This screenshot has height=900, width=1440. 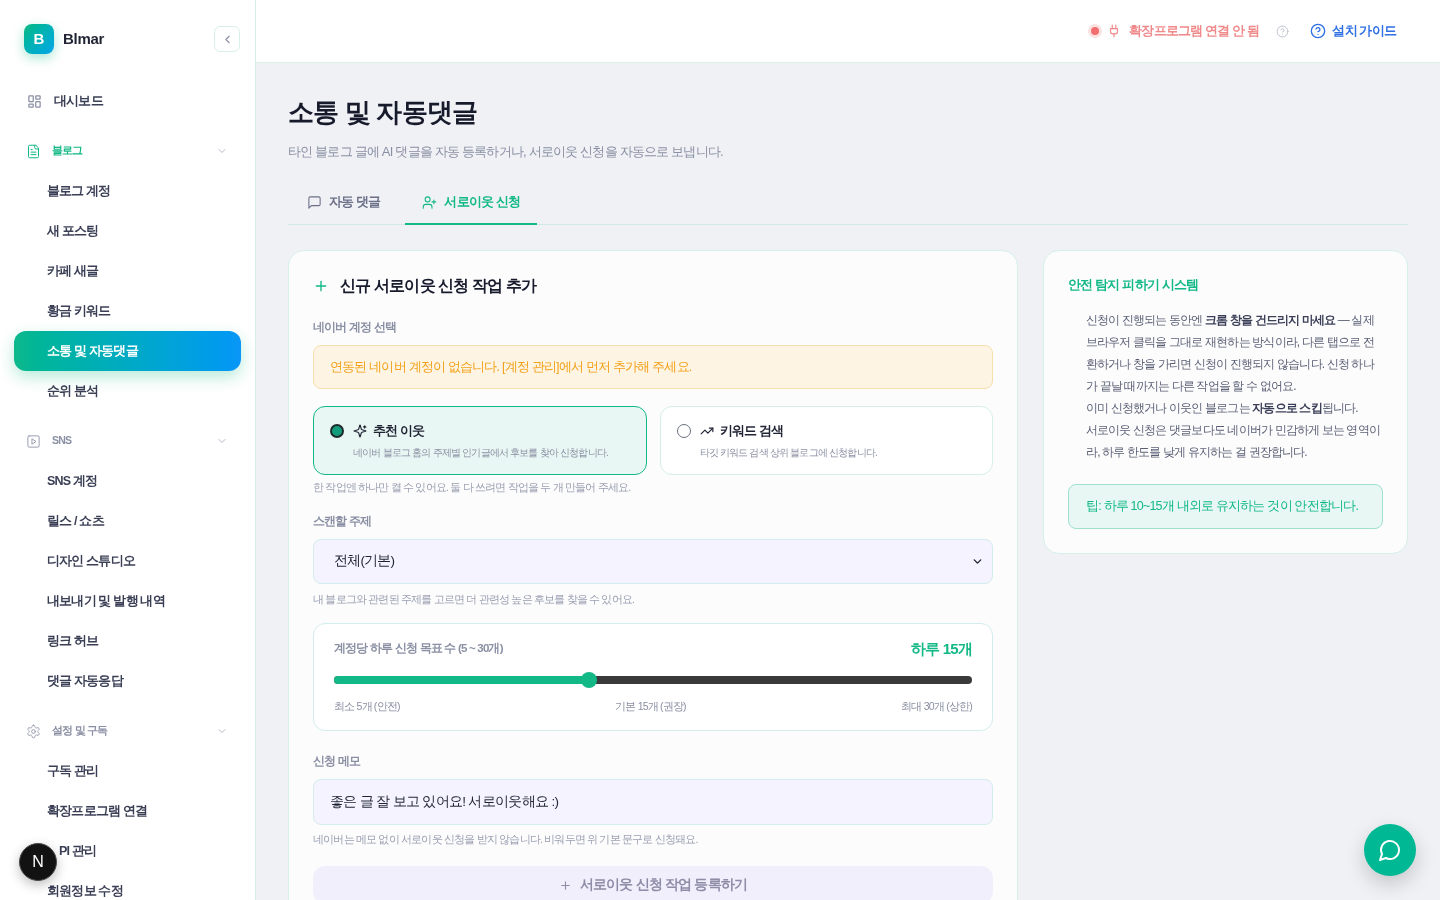 I want to click on option-description: 타깃 키워드 검색 상위 블로그에 신청합니다., so click(x=788, y=453).